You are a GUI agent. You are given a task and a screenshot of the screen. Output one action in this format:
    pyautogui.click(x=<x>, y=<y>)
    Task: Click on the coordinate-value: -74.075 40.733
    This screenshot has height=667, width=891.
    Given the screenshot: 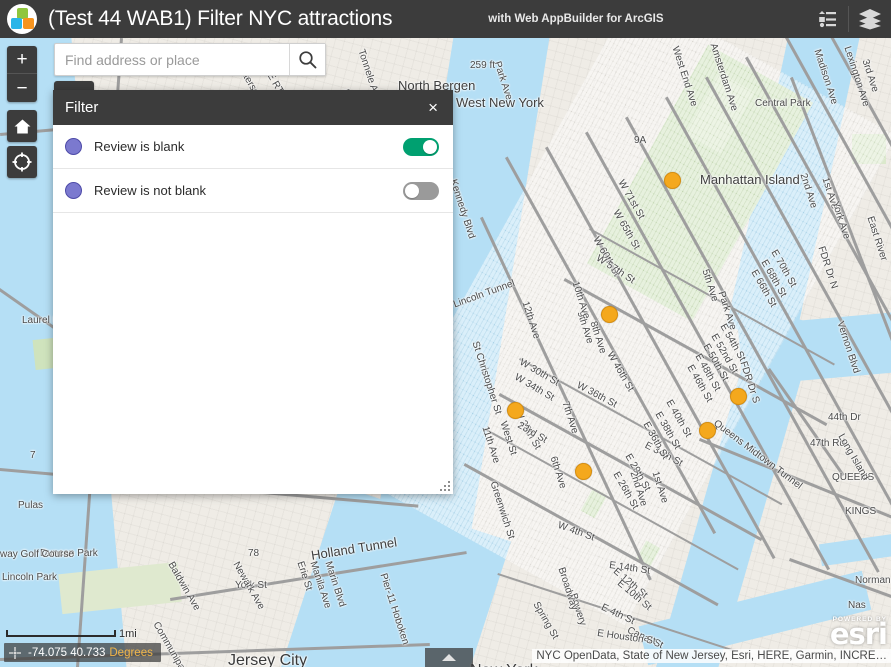 What is the action you would take?
    pyautogui.click(x=67, y=652)
    